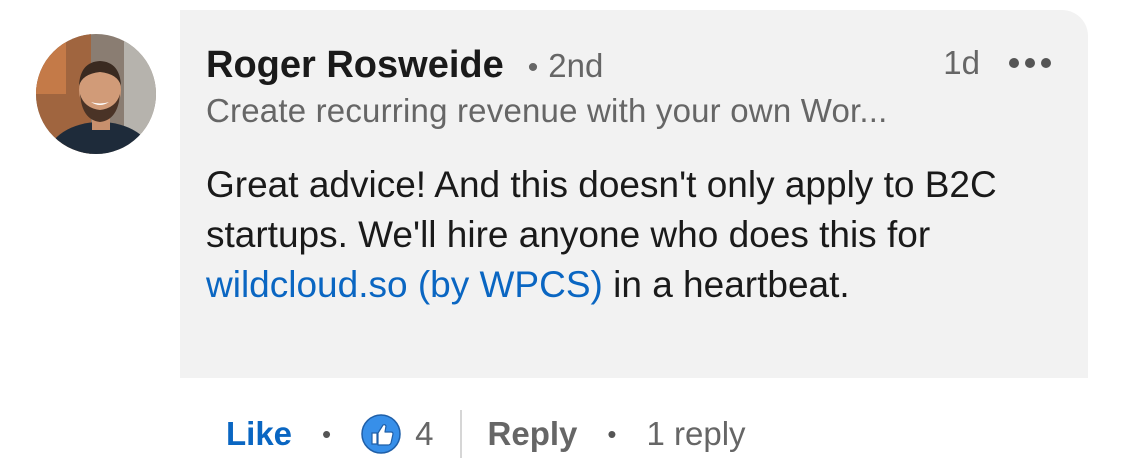  Describe the element at coordinates (381, 434) in the screenshot. I see `thumbs-up-icon` at that location.